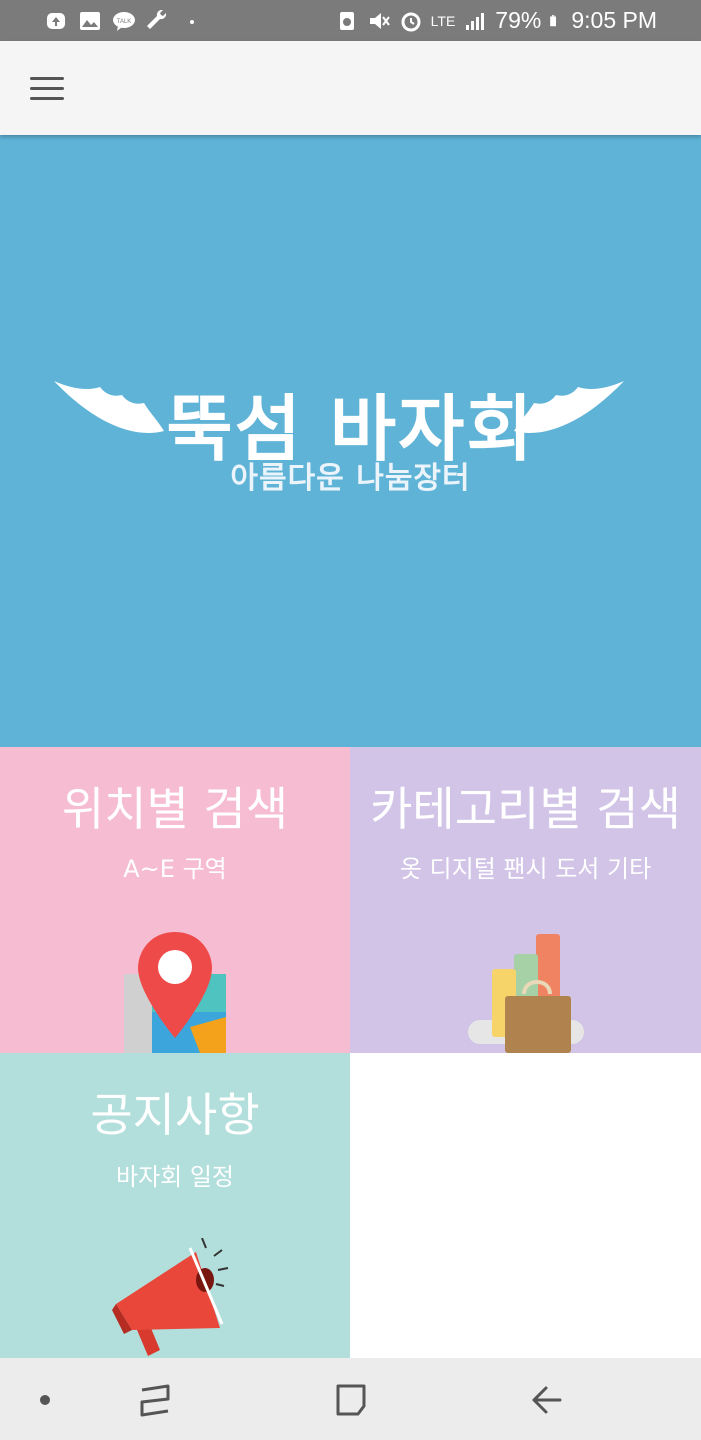 This screenshot has width=701, height=1440. Describe the element at coordinates (175, 809) in the screenshot. I see `tile-title: 위치별 검색` at that location.